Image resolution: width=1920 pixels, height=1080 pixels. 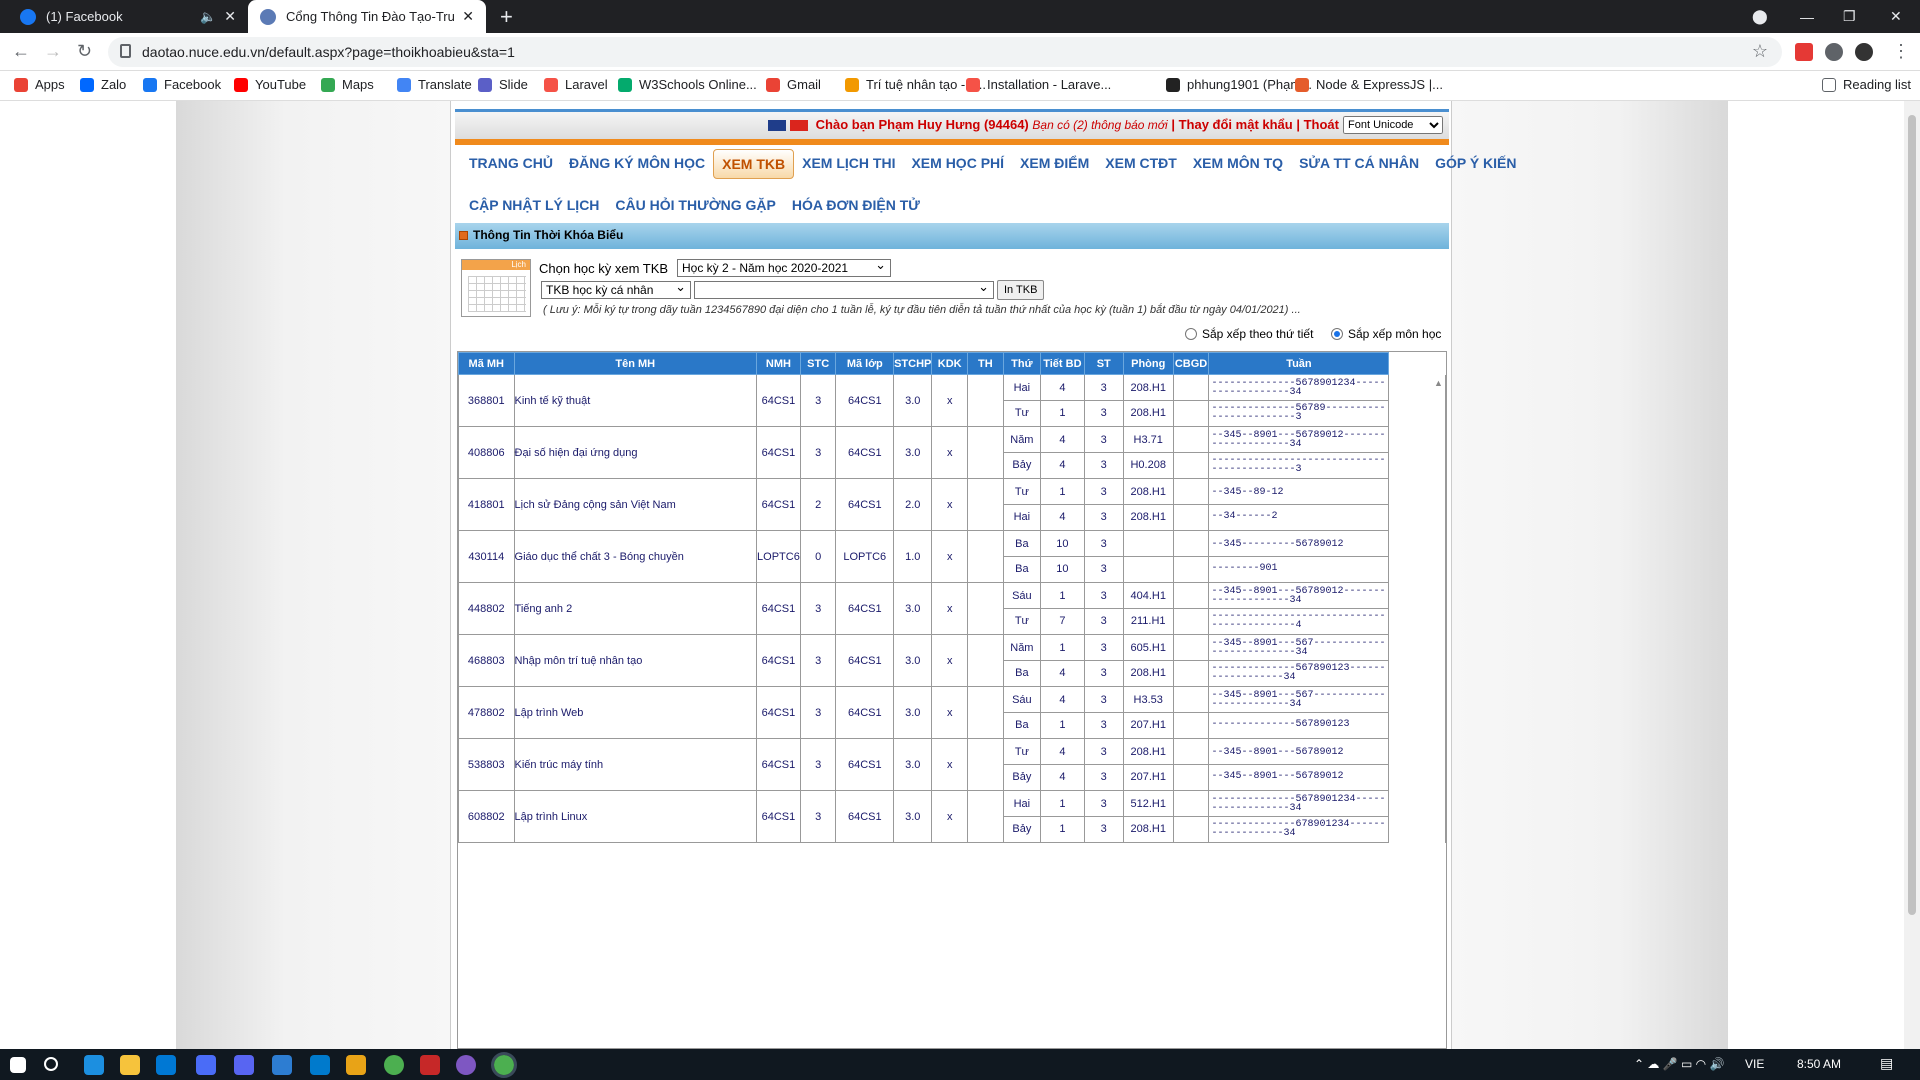 What do you see at coordinates (1099, 125) in the screenshot?
I see `notice-link: Bạn có (2) thông báo mới` at bounding box center [1099, 125].